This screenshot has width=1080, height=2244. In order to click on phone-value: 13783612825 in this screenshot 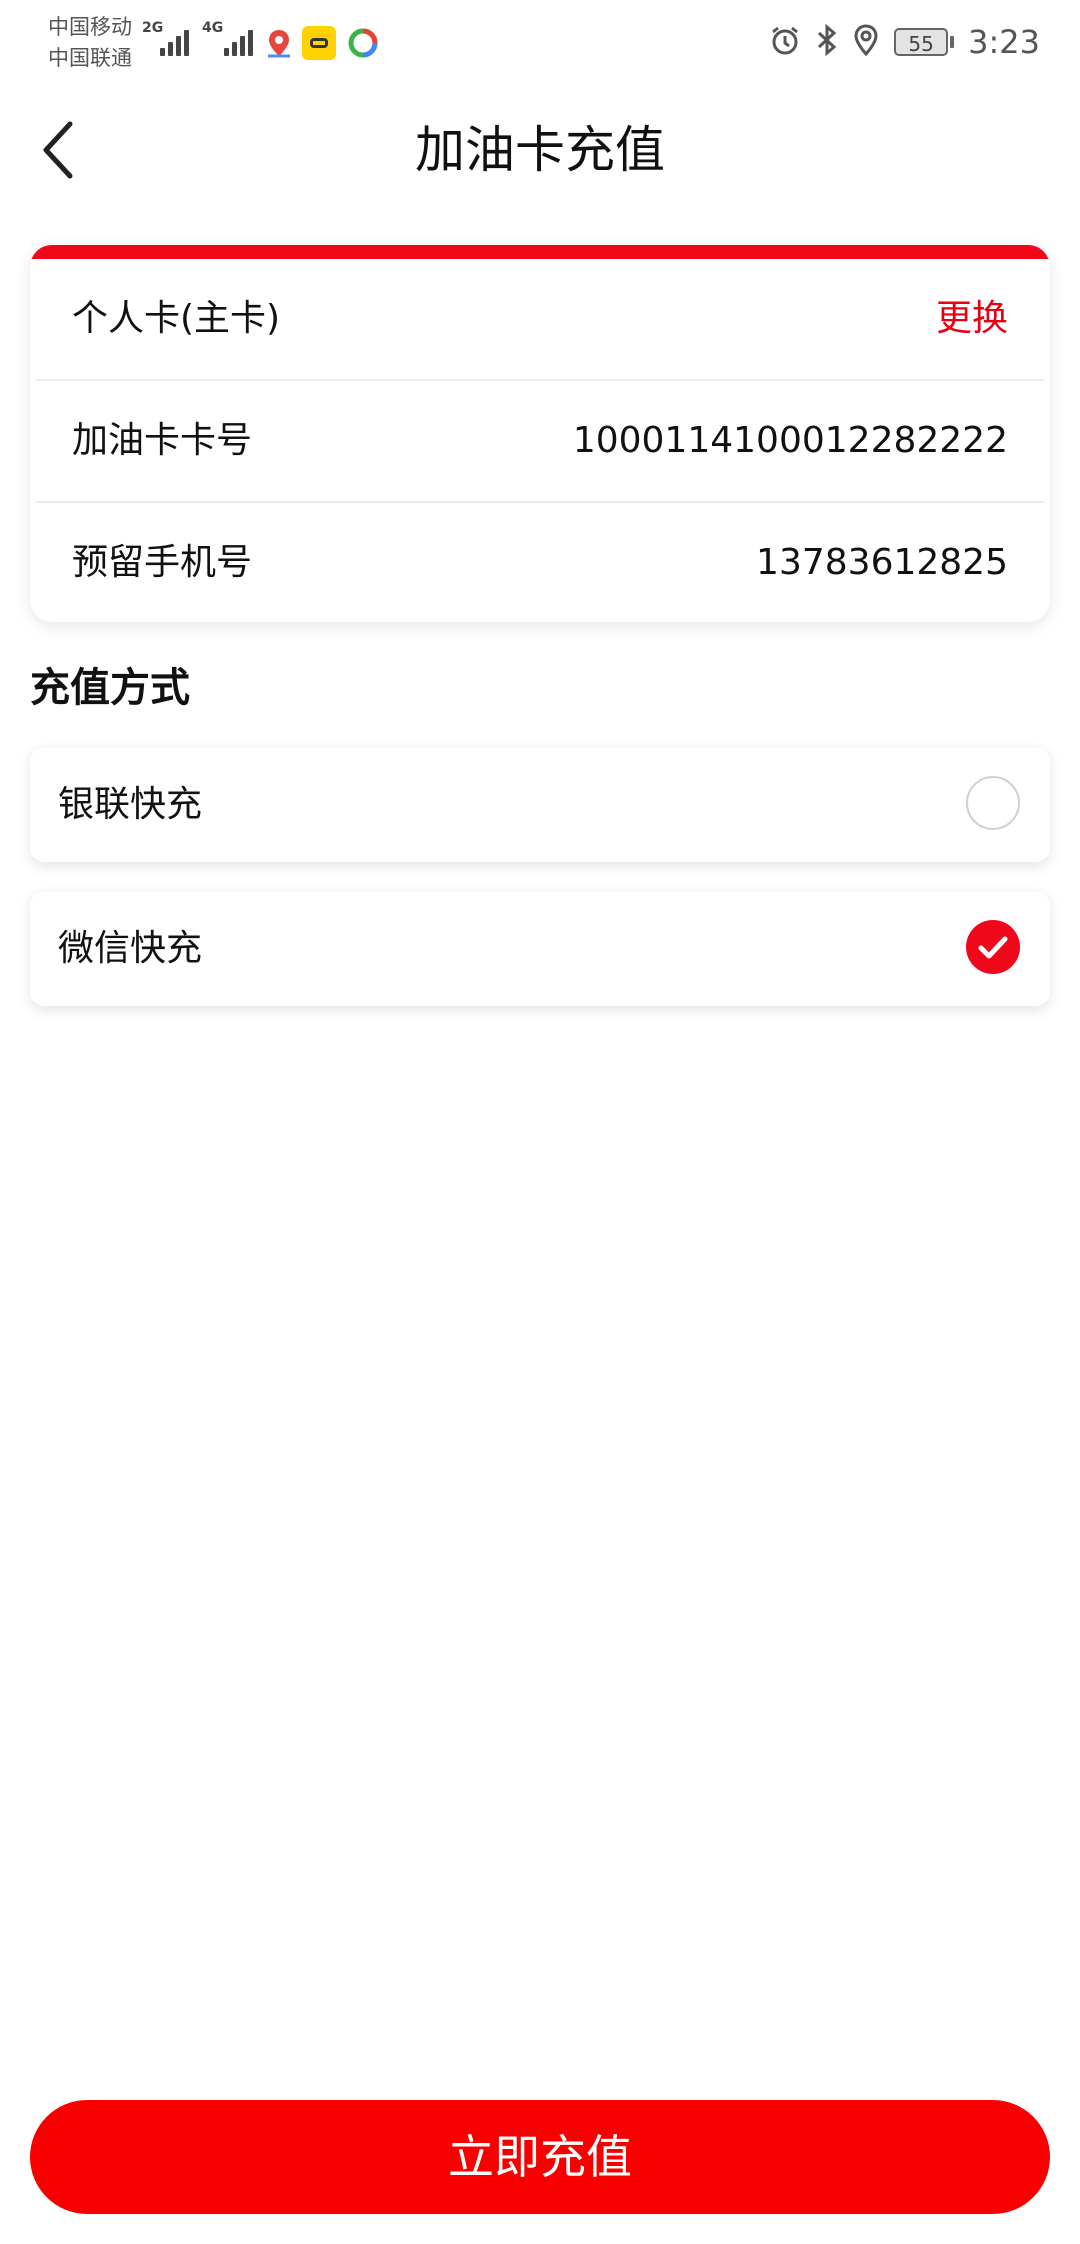, I will do `click(882, 562)`.